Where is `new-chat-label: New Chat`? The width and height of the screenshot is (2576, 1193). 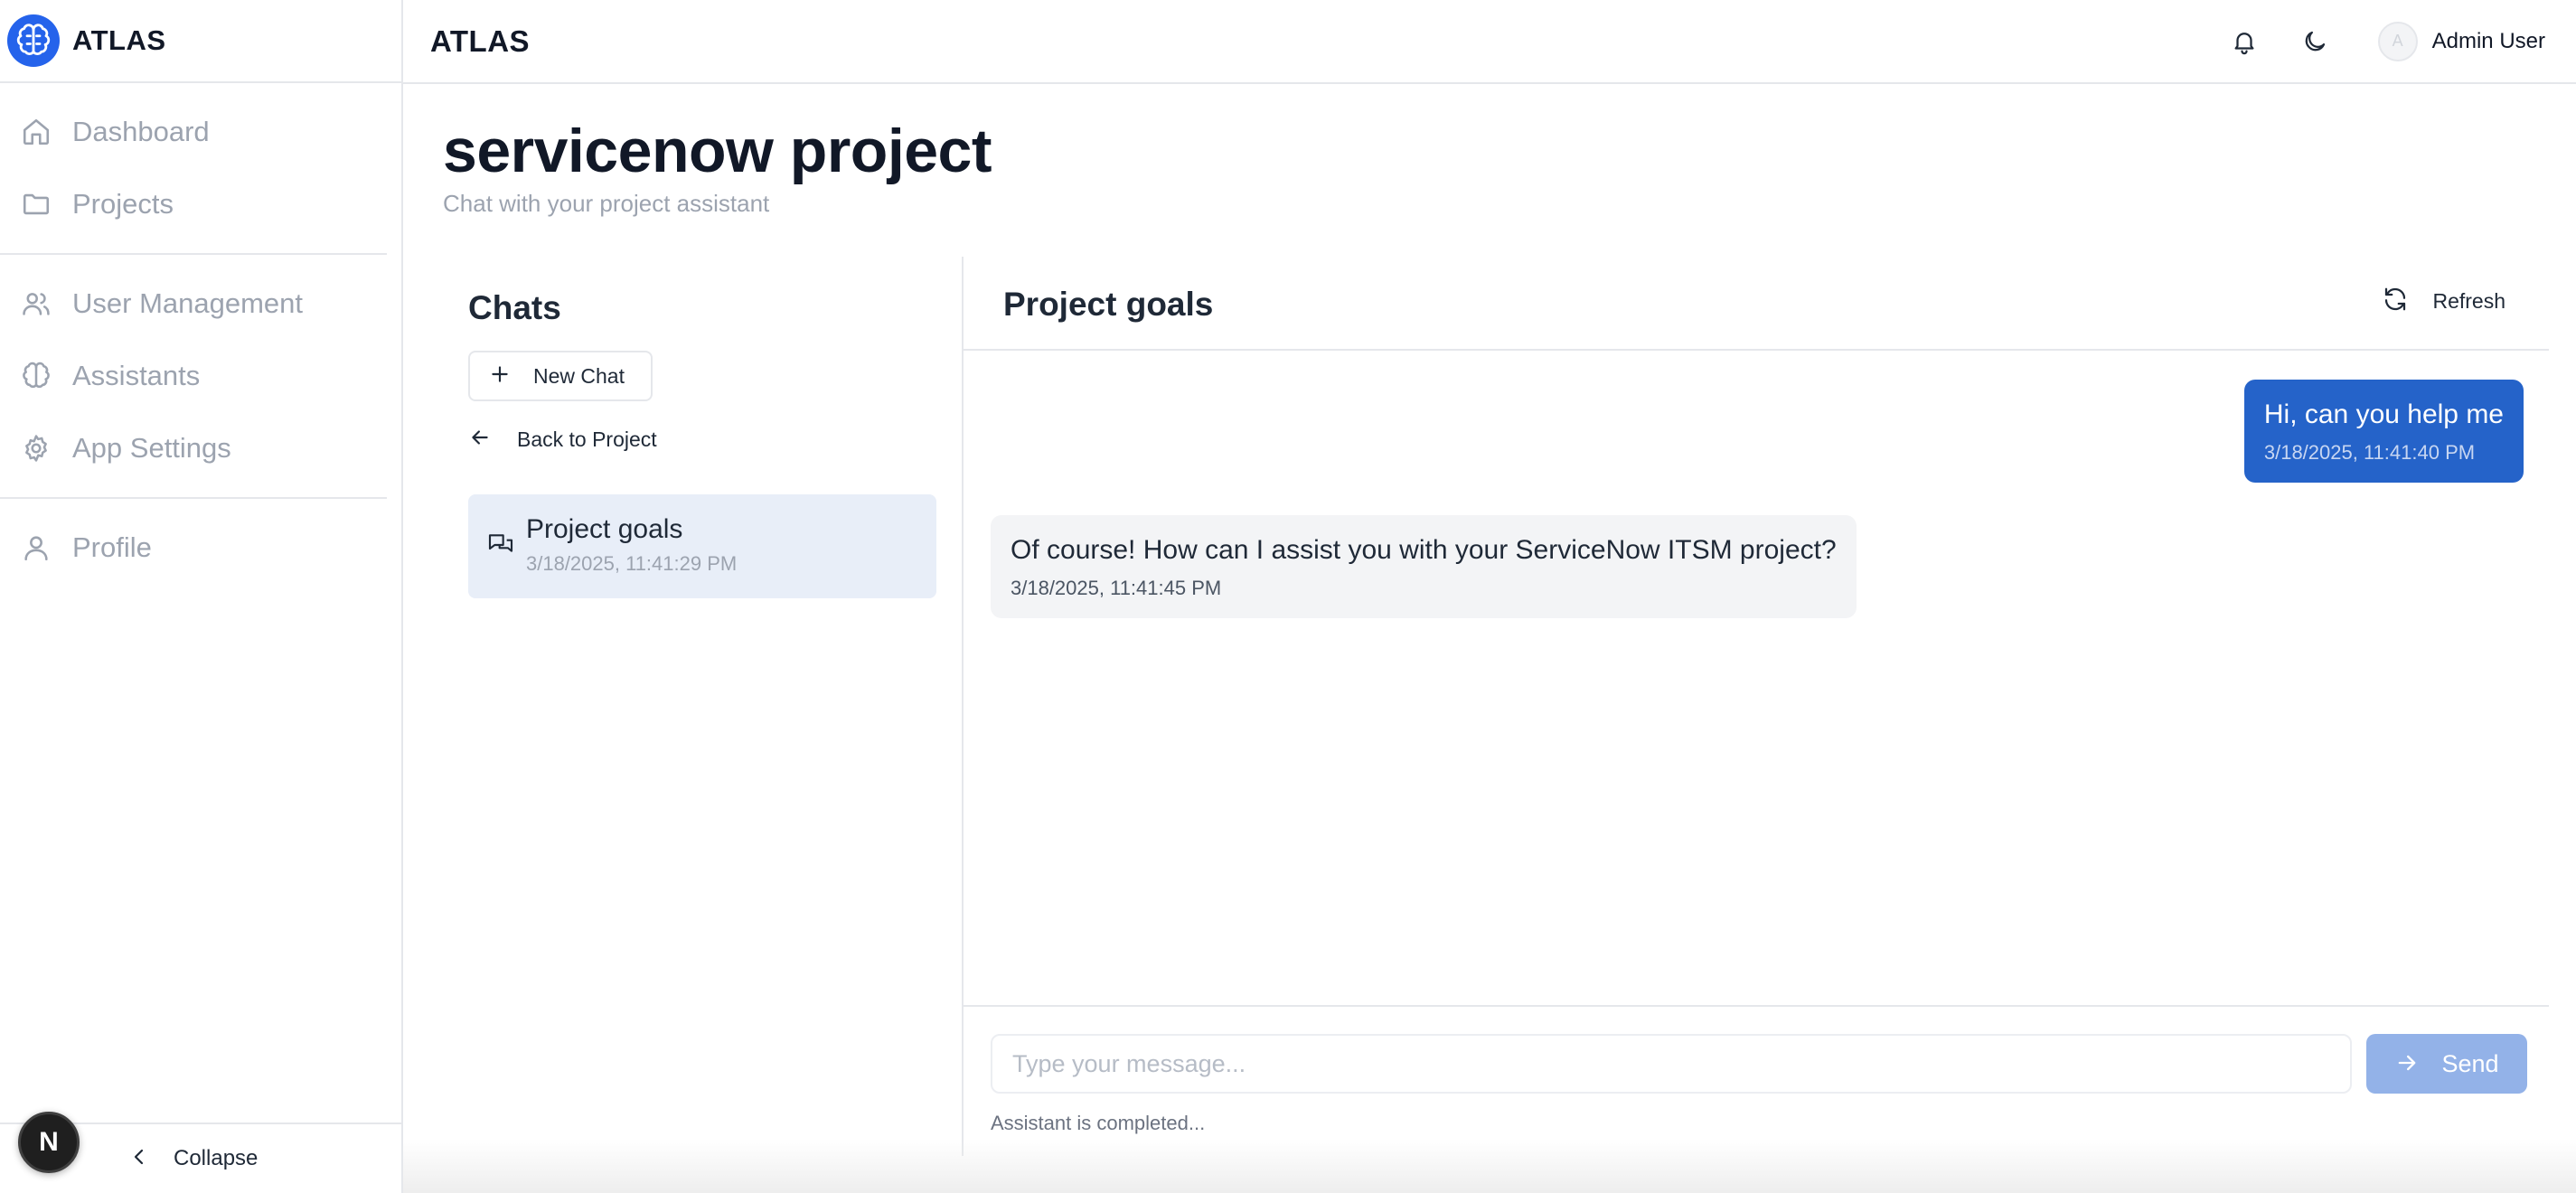 new-chat-label: New Chat is located at coordinates (579, 375).